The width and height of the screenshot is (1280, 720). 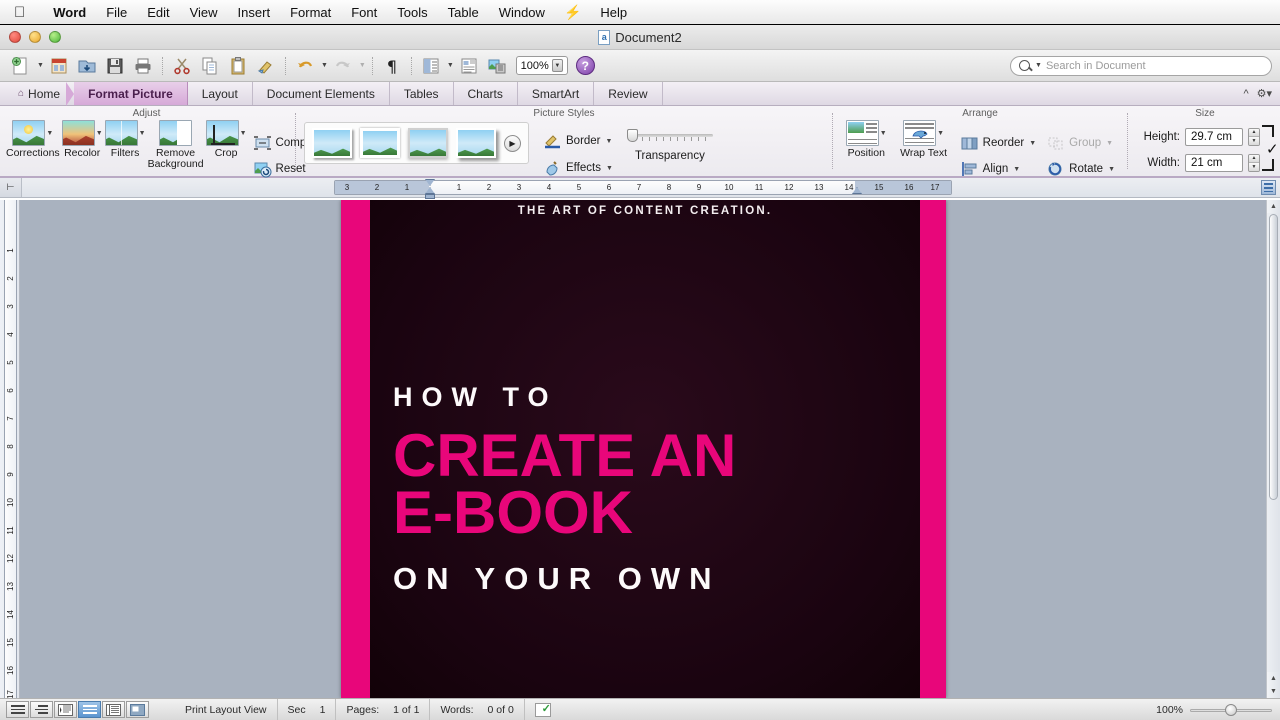 What do you see at coordinates (463, 12) in the screenshot?
I see `menu-item-table: Table` at bounding box center [463, 12].